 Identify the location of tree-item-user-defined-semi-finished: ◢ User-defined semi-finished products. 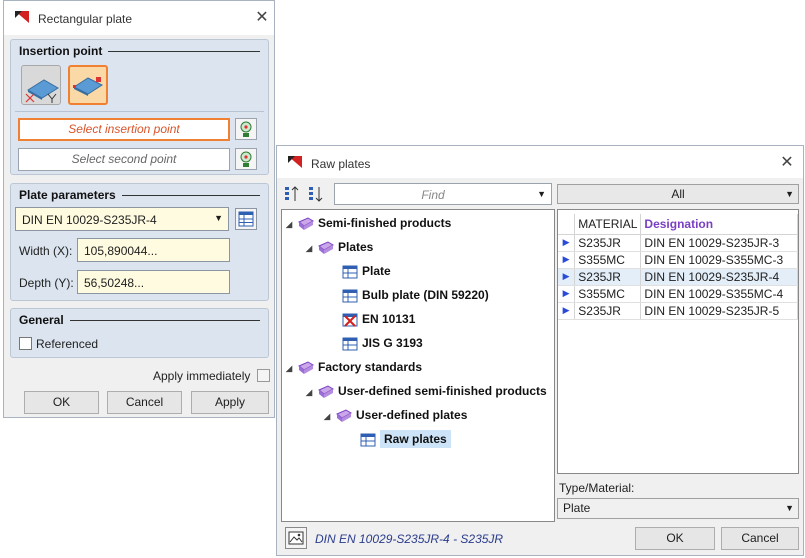
(426, 391).